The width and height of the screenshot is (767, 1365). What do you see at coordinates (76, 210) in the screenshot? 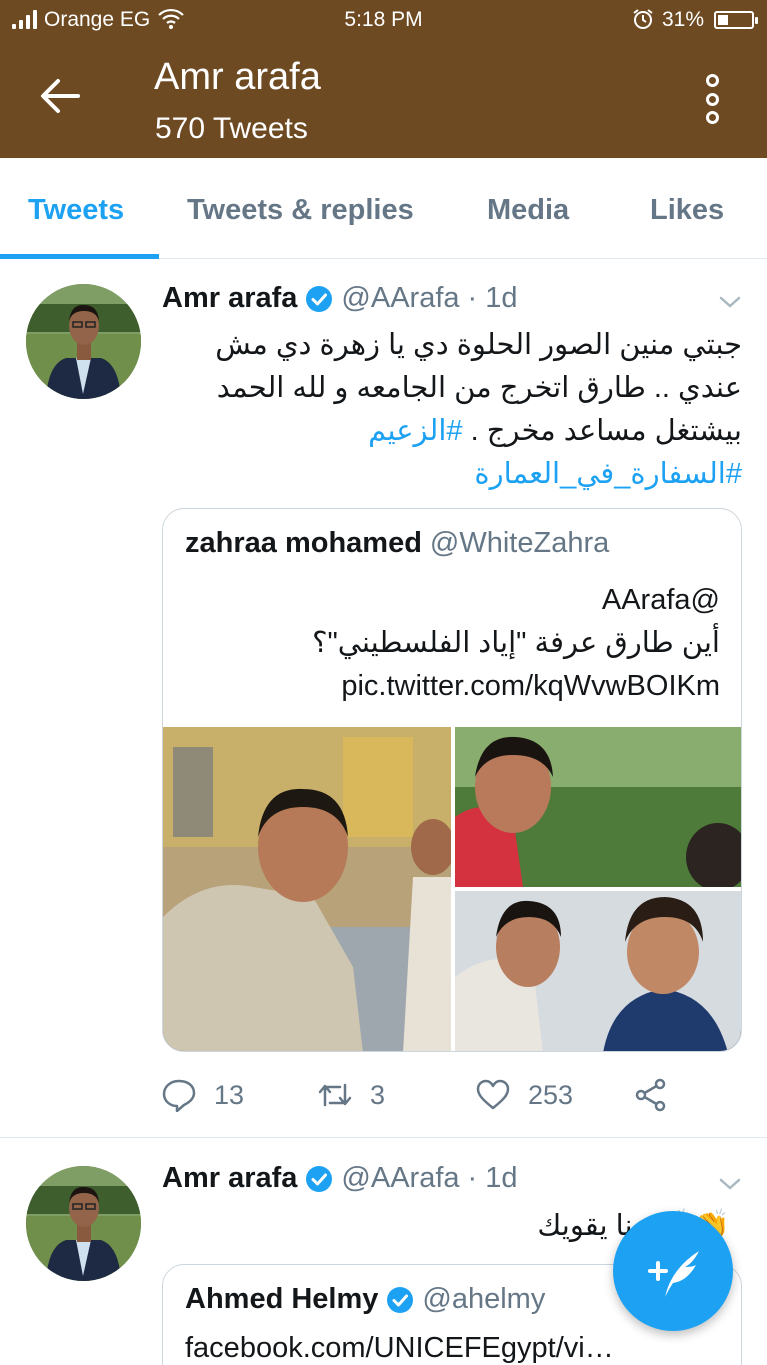
I see `tab-tweets: Tweets` at bounding box center [76, 210].